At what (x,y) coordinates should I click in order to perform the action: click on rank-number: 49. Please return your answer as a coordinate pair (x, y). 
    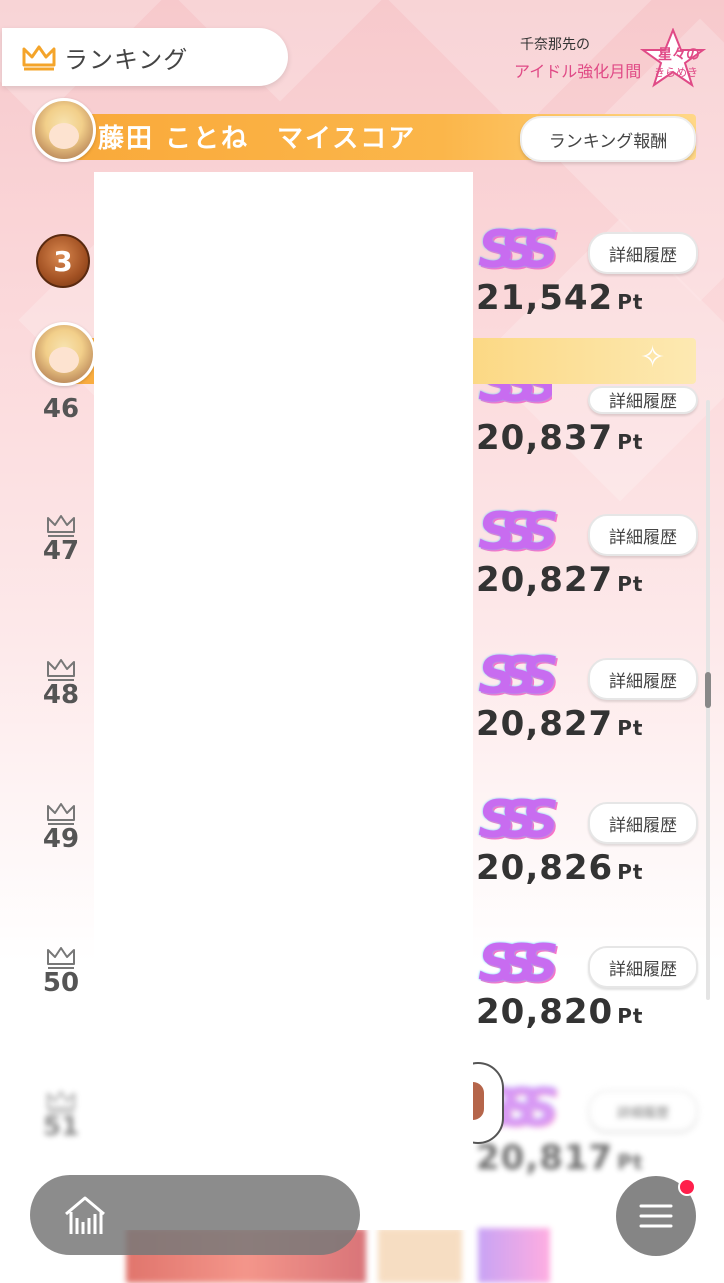
    Looking at the image, I should click on (61, 839).